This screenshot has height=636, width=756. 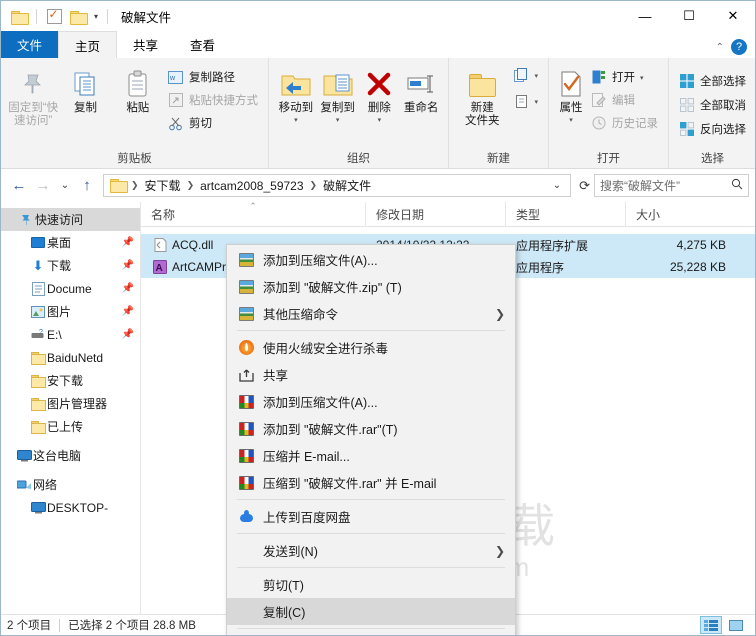 What do you see at coordinates (371, 633) in the screenshot?
I see `menu-item-create-shortcut: 创建快捷方式(S)` at bounding box center [371, 633].